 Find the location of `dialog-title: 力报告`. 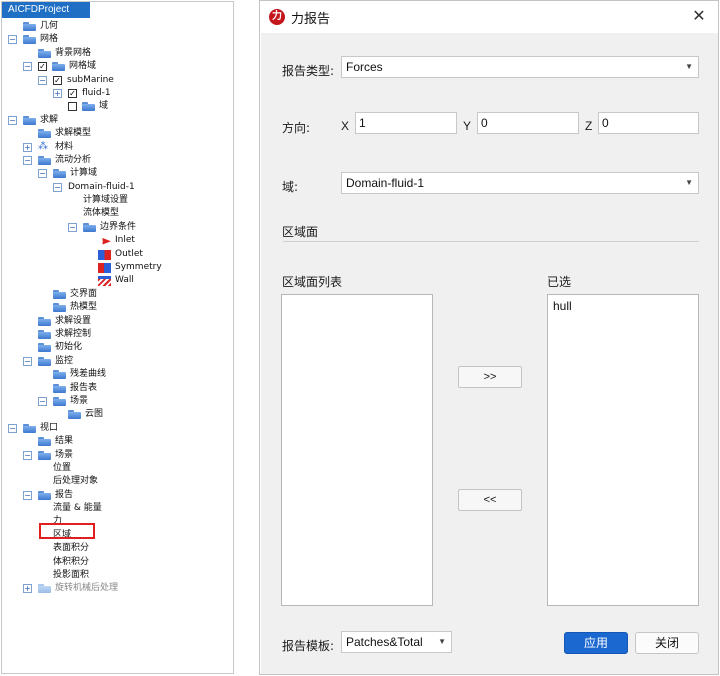

dialog-title: 力报告 is located at coordinates (311, 19).